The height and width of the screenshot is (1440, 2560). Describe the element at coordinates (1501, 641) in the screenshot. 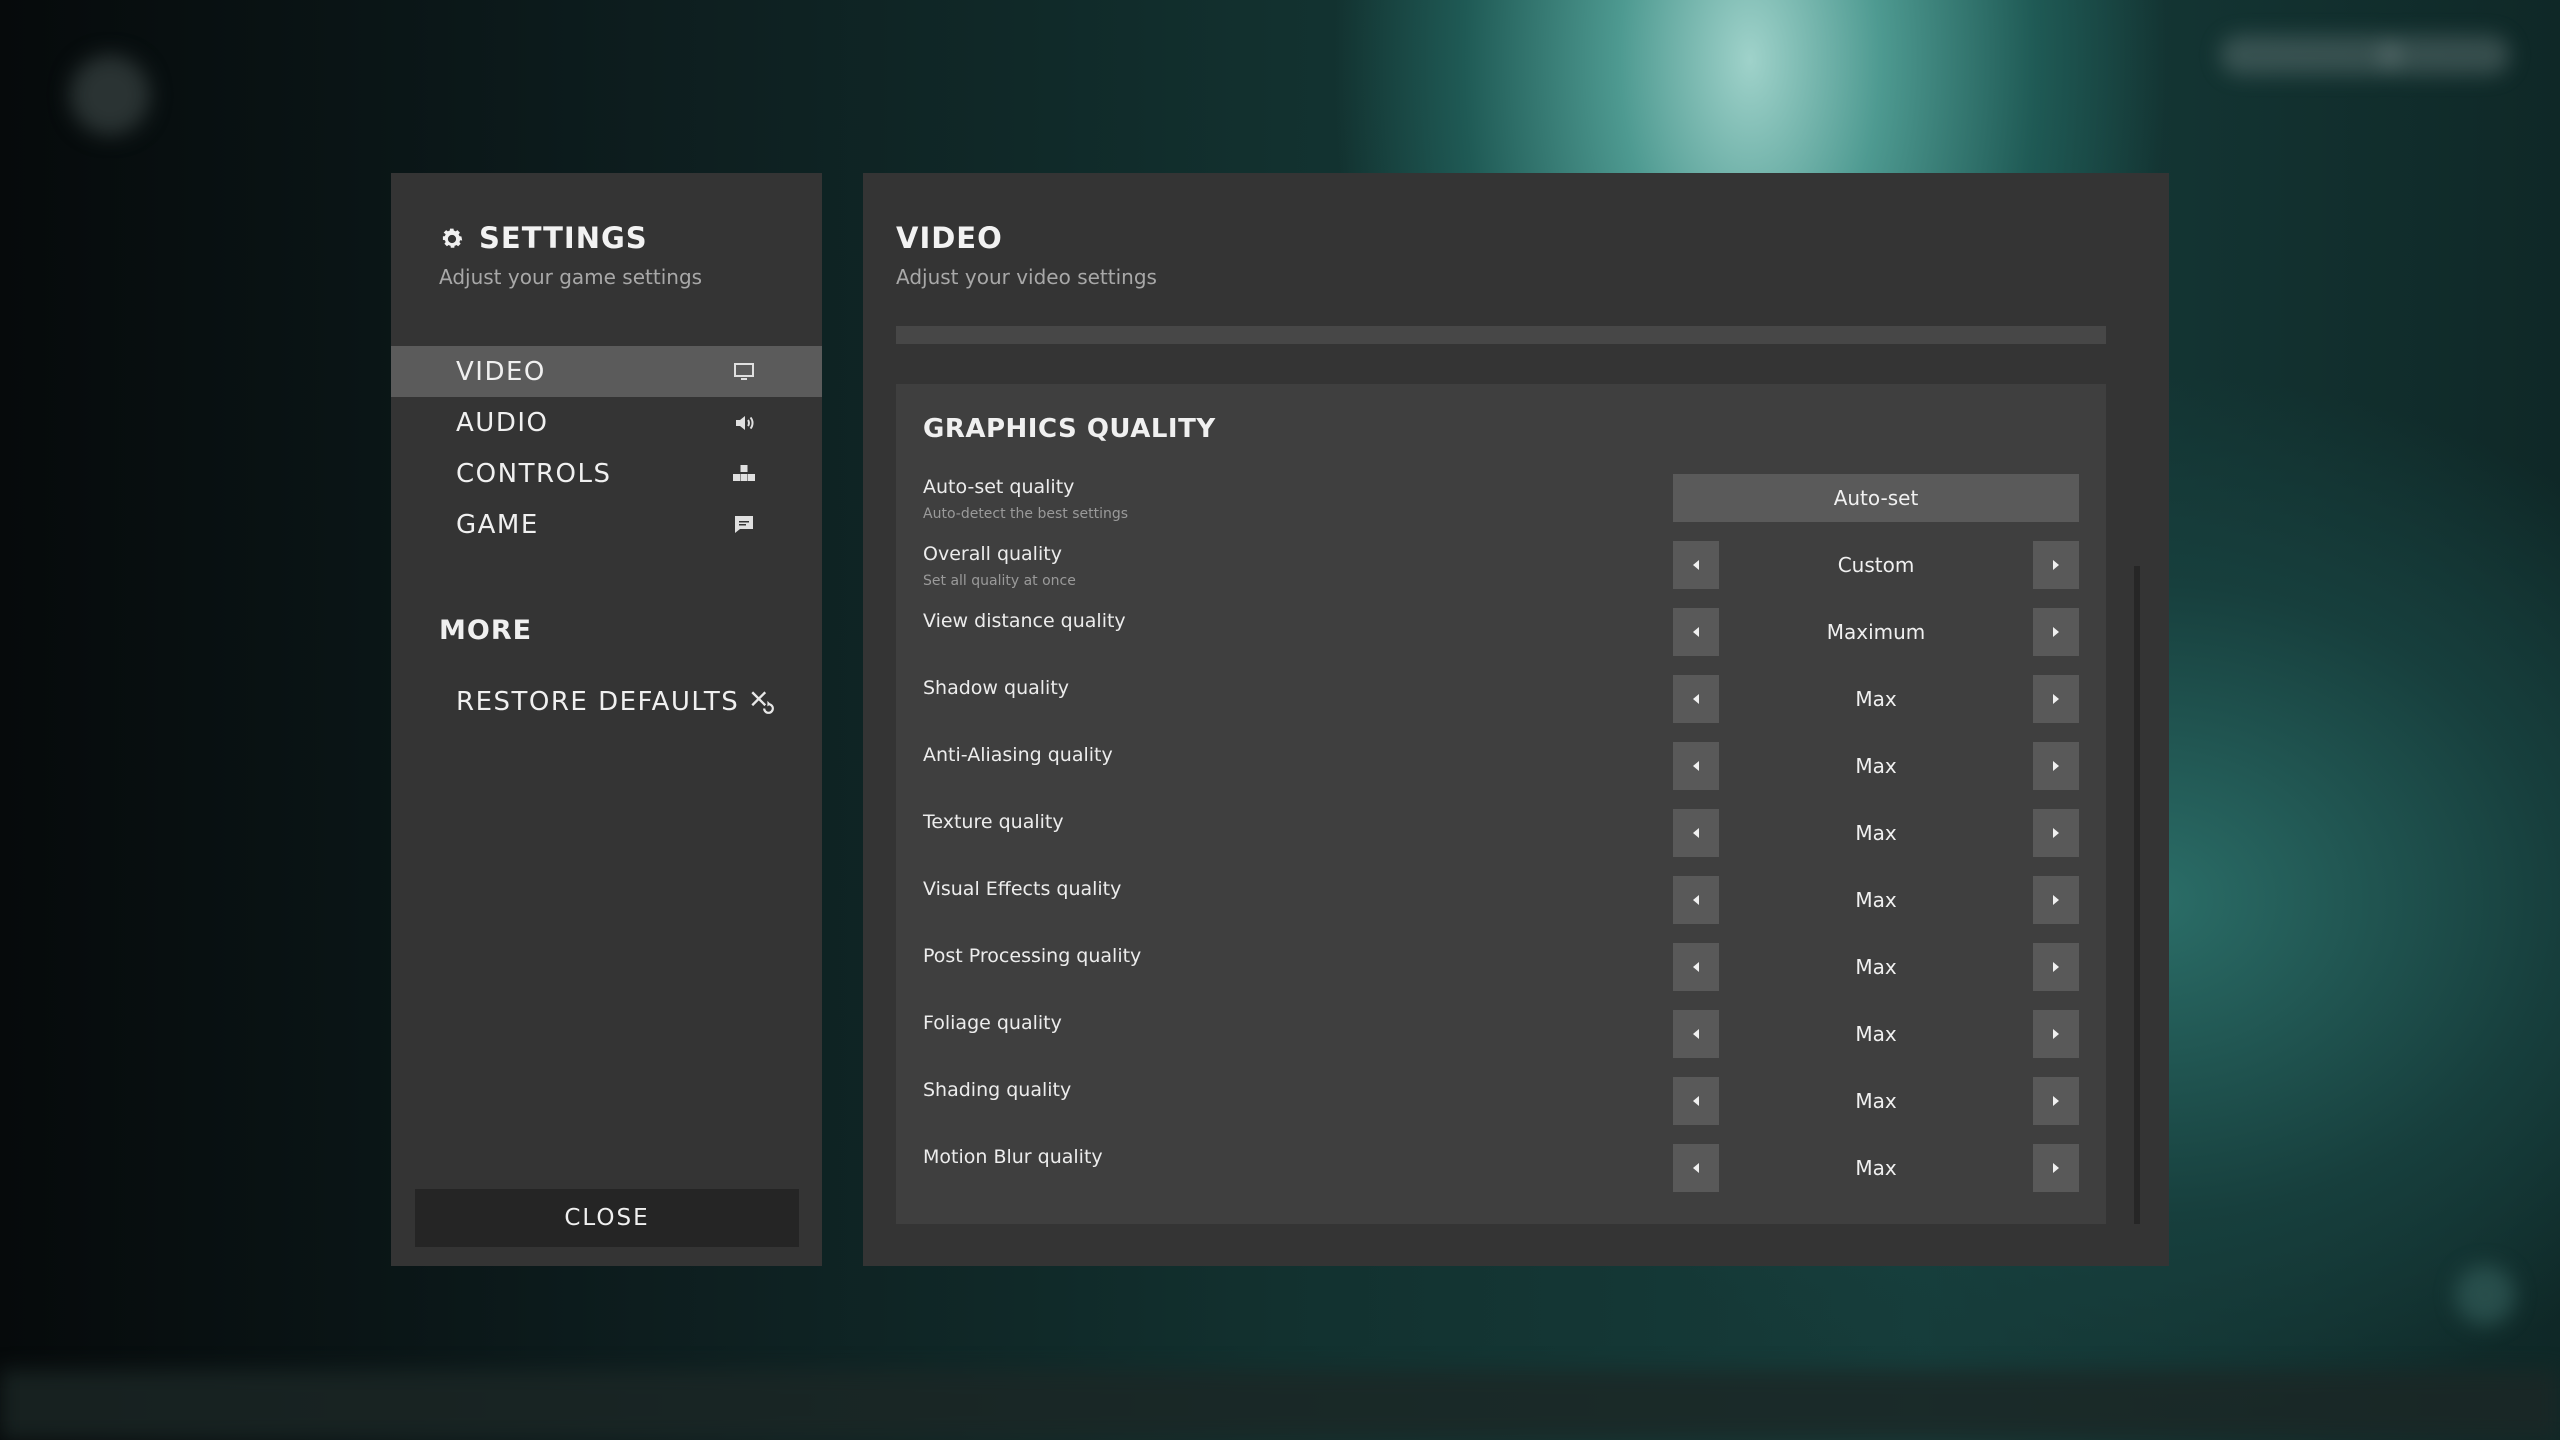

I see `setting-row: View distance quality Maximum` at that location.